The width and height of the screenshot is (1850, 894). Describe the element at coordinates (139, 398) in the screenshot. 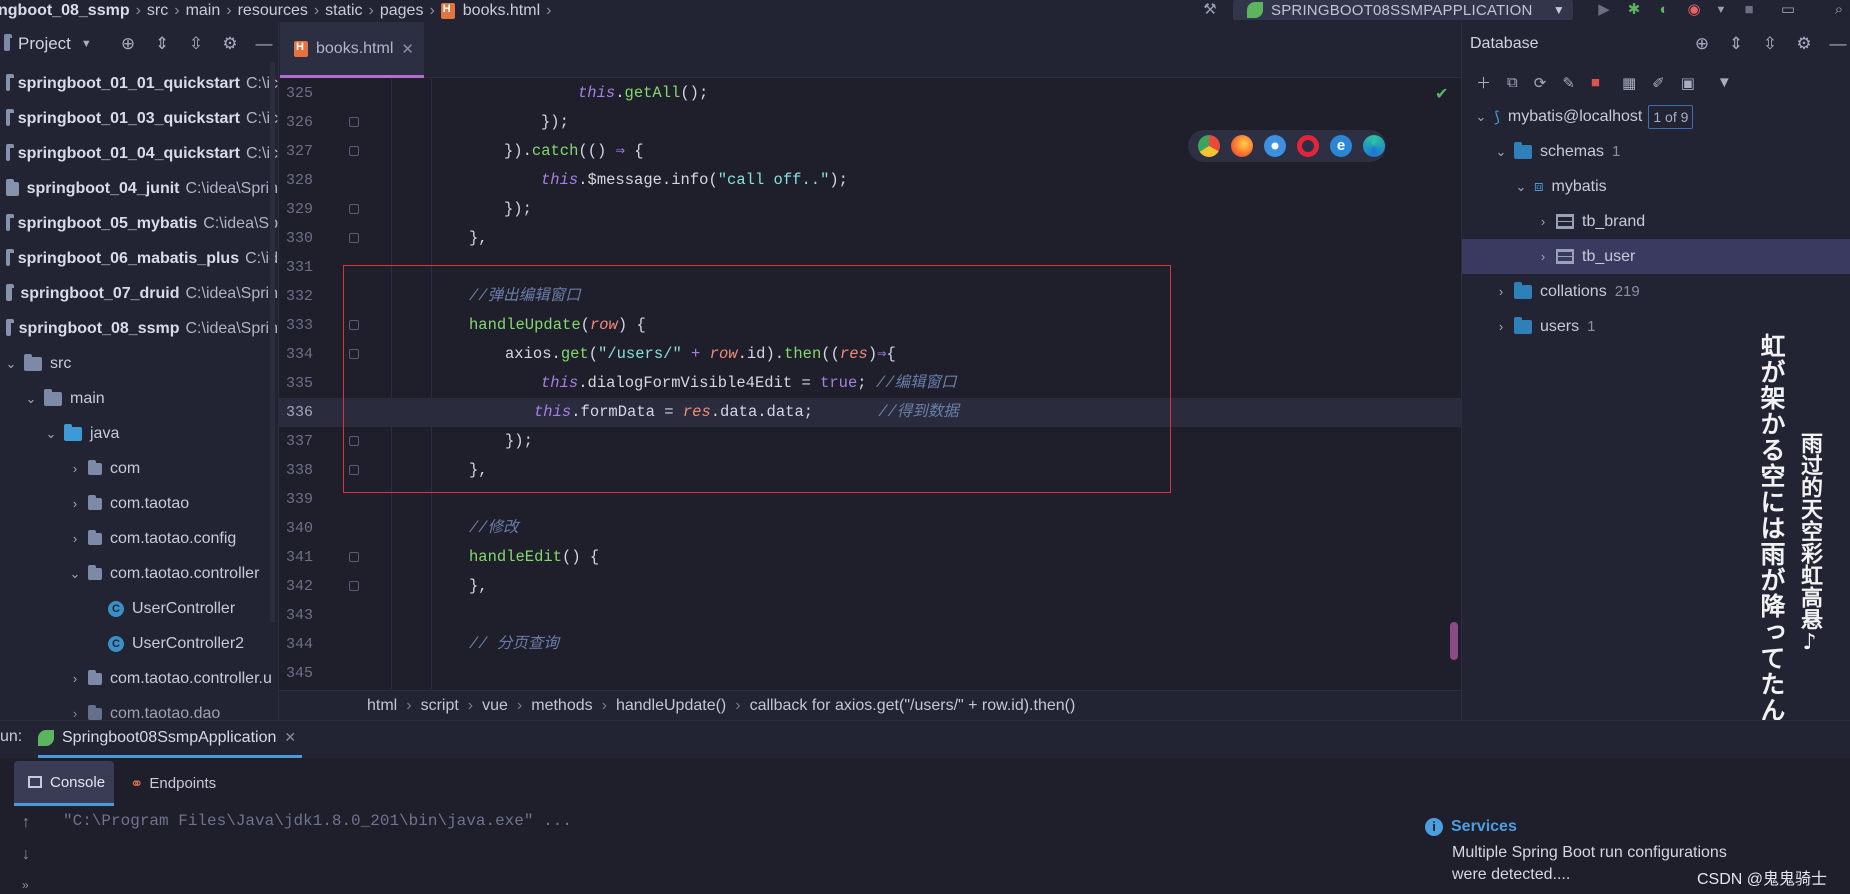

I see `tree-folder-main: ⌄ main` at that location.